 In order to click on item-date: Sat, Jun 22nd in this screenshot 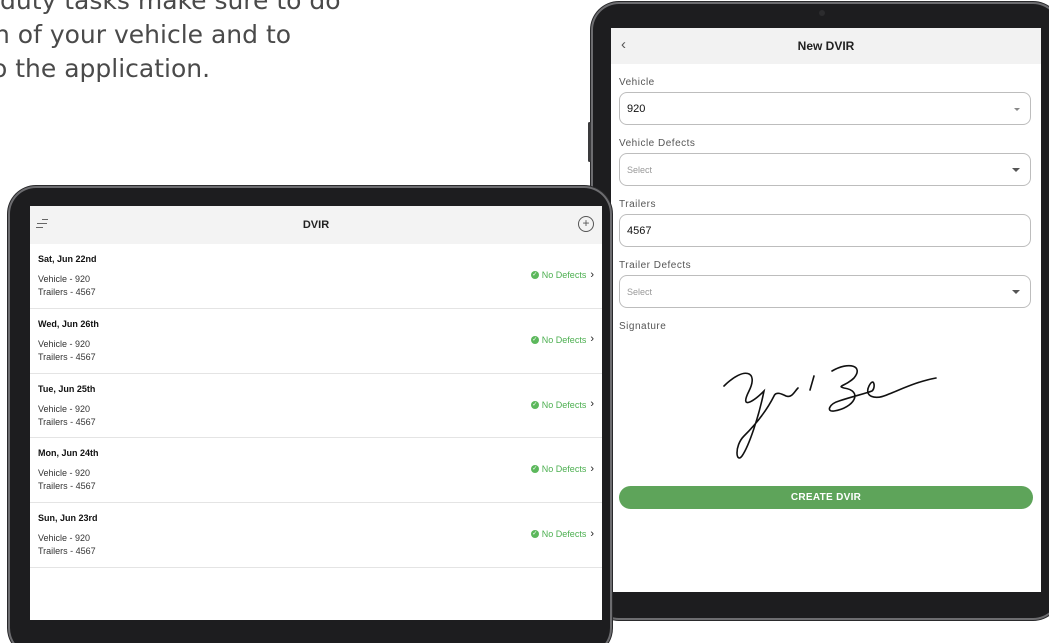, I will do `click(67, 259)`.